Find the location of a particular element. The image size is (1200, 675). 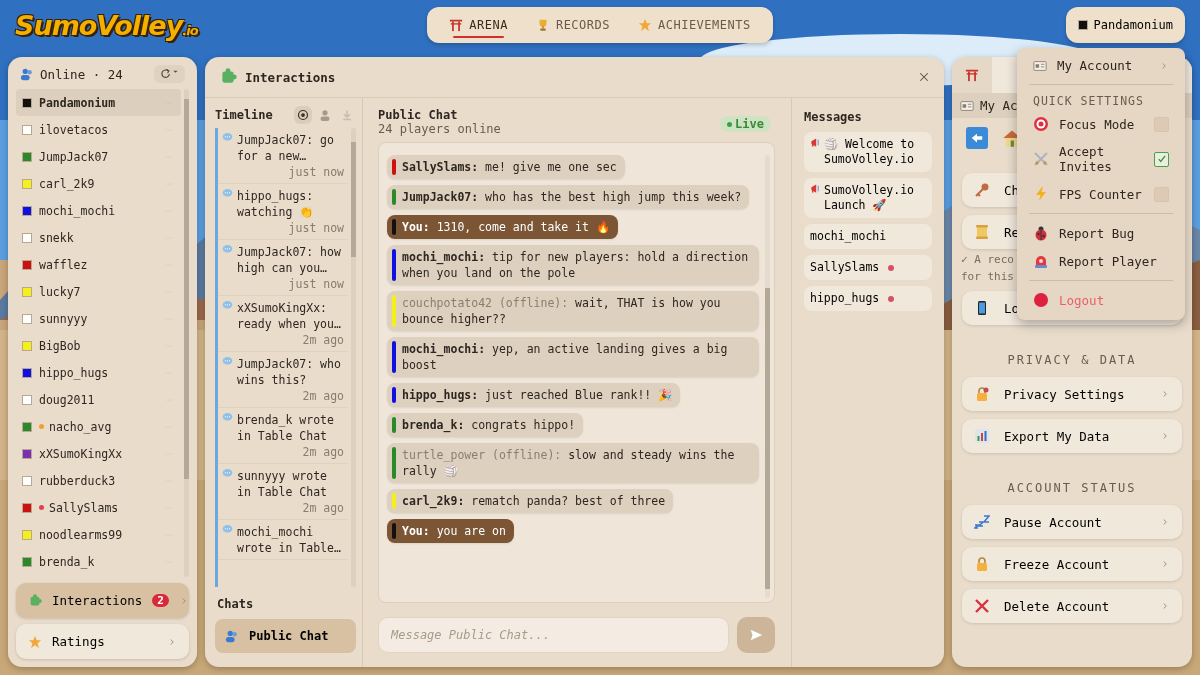

player-row: xXSumoKingXx is located at coordinates (98, 453).